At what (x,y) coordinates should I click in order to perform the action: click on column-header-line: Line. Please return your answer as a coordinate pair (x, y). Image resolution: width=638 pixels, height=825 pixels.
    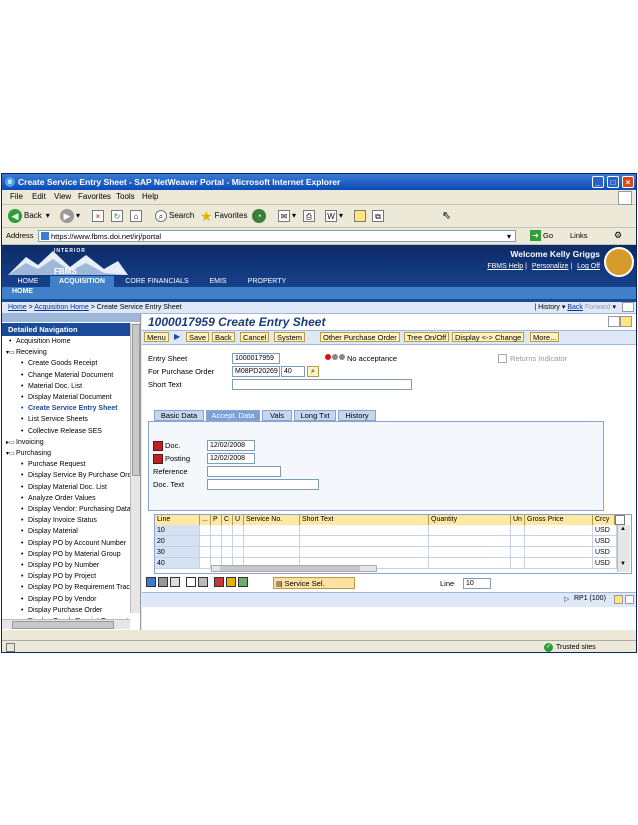
    Looking at the image, I should click on (177, 520).